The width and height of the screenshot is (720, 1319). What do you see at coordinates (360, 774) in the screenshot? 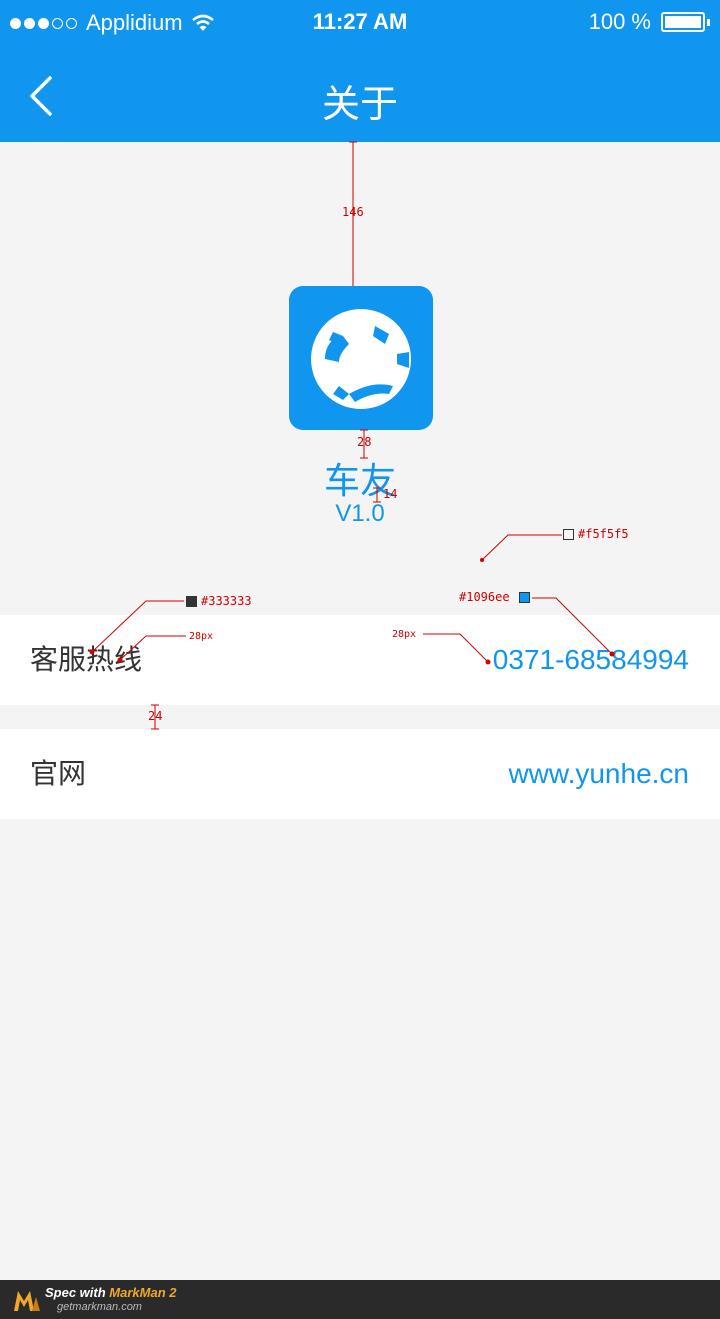
I see `website-row: 官网 www.yunhe.cn` at bounding box center [360, 774].